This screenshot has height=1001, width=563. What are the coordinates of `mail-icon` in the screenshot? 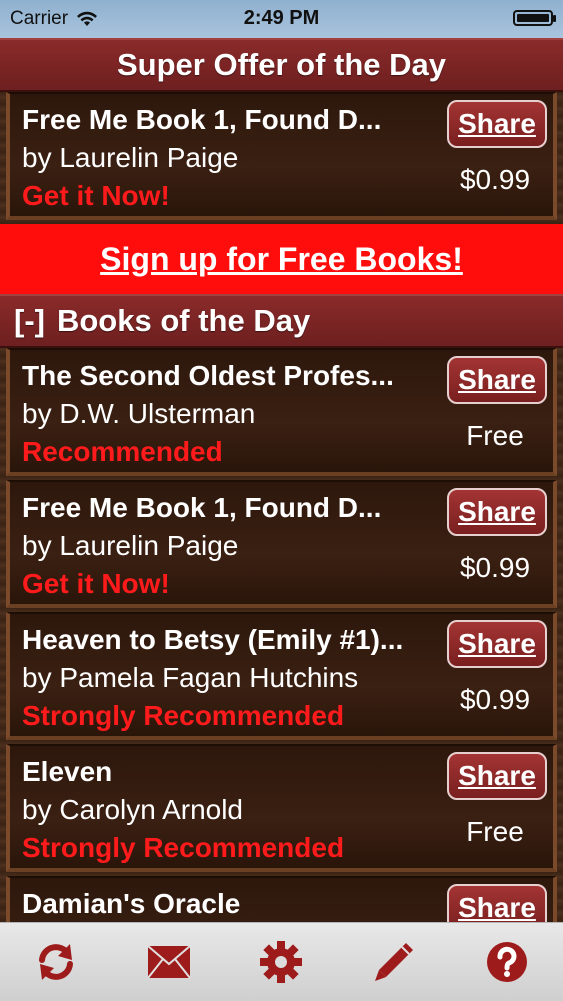 It's located at (169, 962).